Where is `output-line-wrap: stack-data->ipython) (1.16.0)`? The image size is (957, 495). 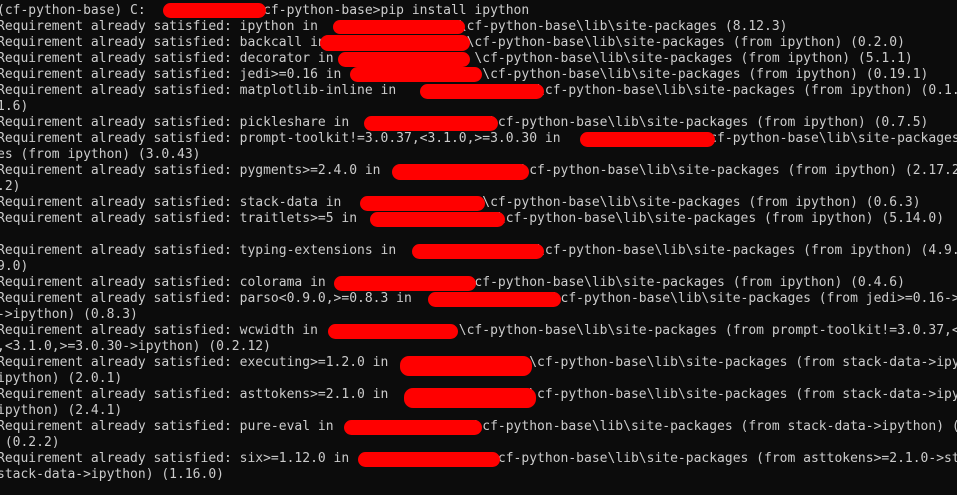 output-line-wrap: stack-data->ipython) (1.16.0) is located at coordinates (112, 474).